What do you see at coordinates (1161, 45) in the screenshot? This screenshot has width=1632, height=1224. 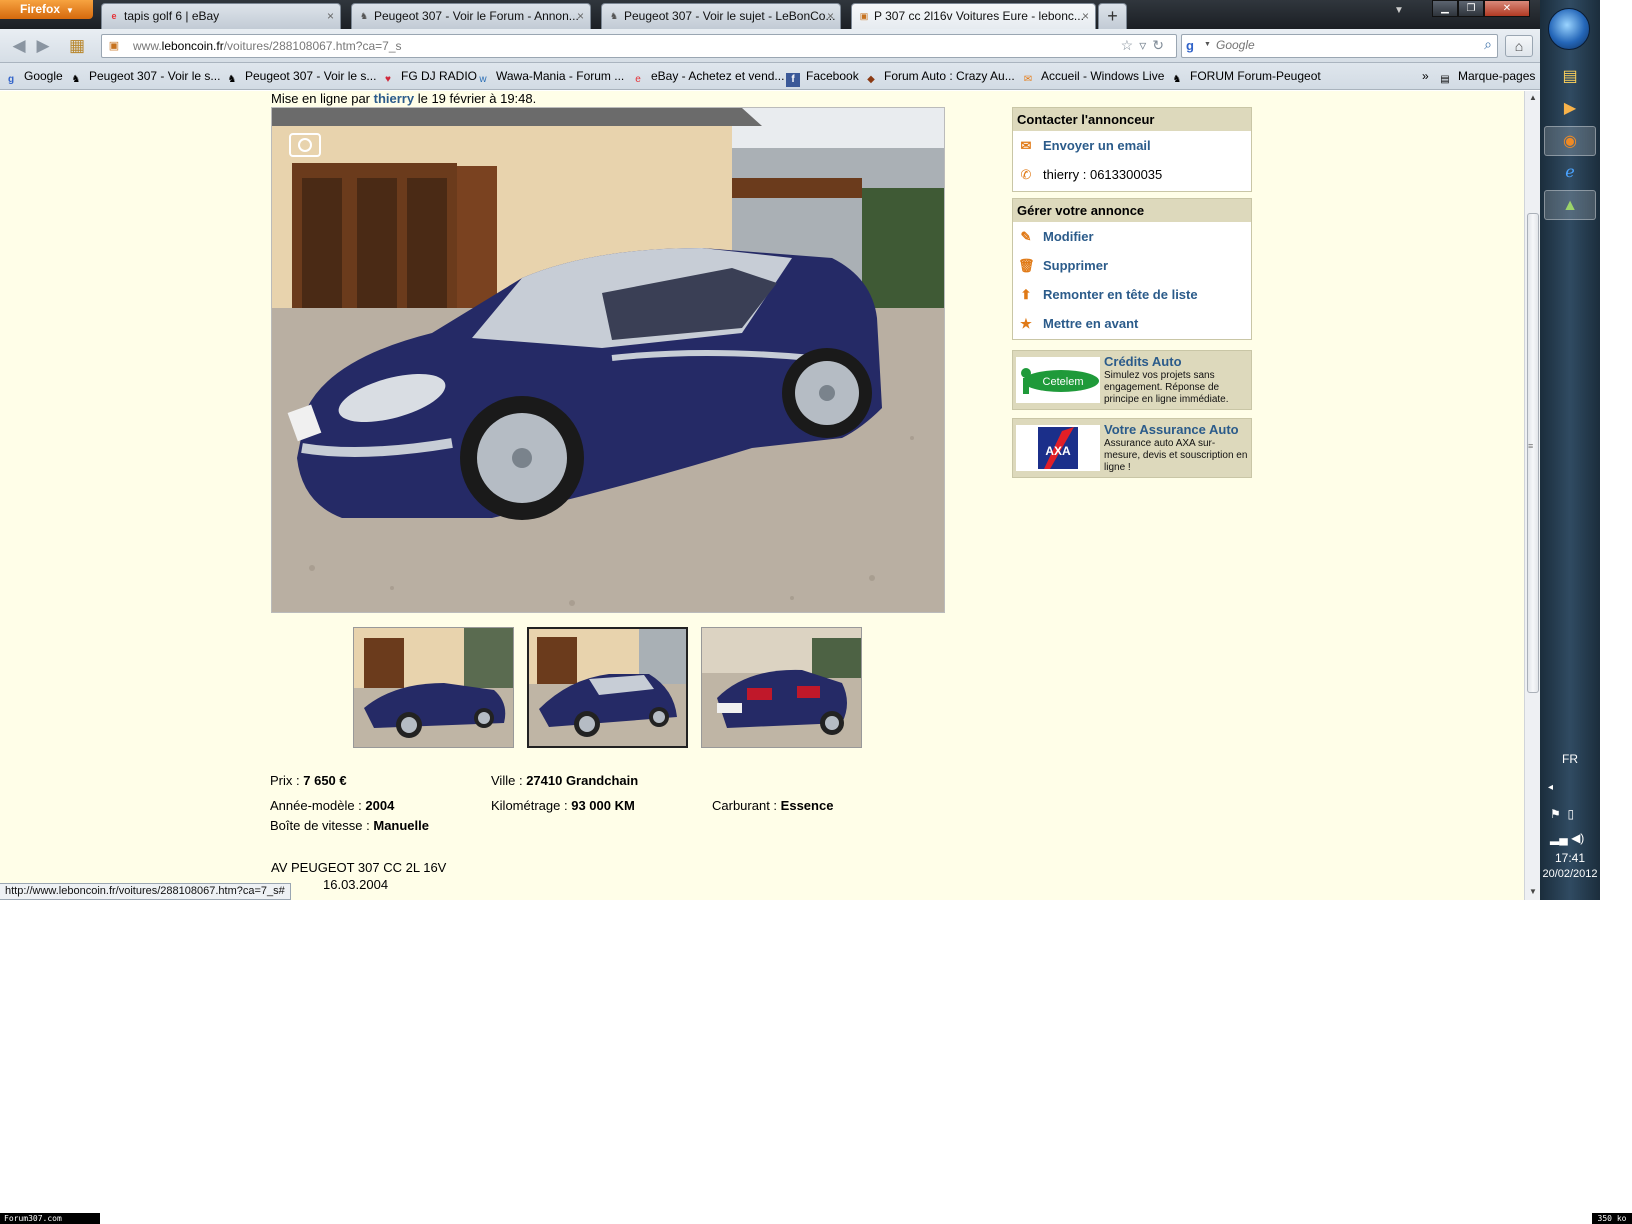 I see `reload-icon: ↻` at bounding box center [1161, 45].